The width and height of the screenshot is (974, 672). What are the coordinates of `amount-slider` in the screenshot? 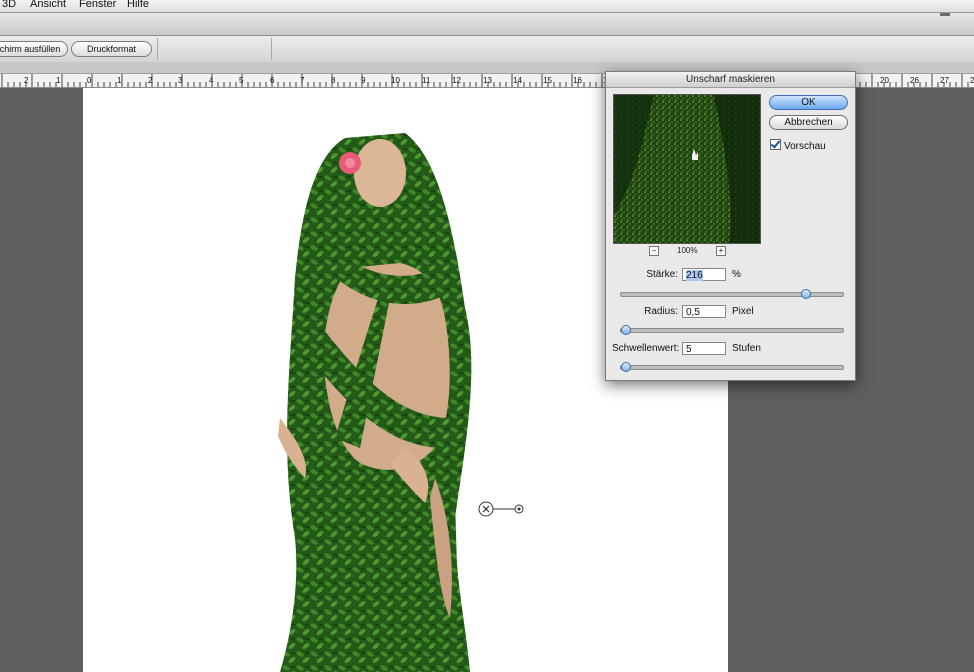 It's located at (732, 294).